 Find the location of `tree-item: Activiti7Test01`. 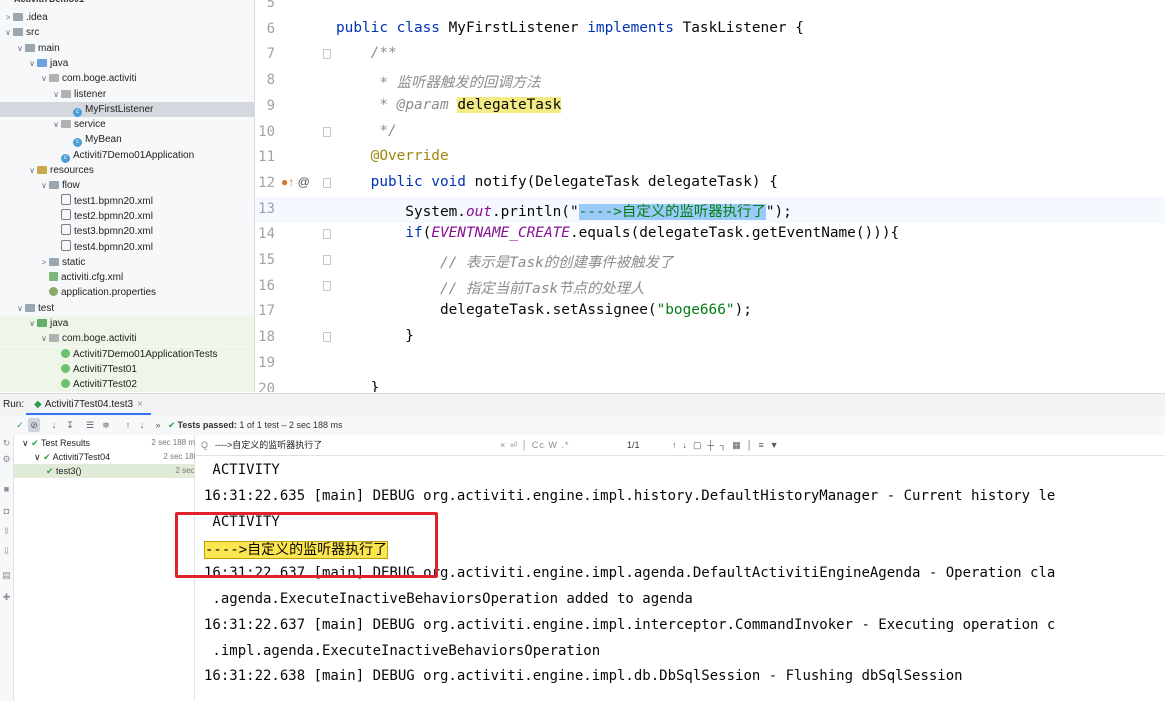

tree-item: Activiti7Test01 is located at coordinates (127, 369).